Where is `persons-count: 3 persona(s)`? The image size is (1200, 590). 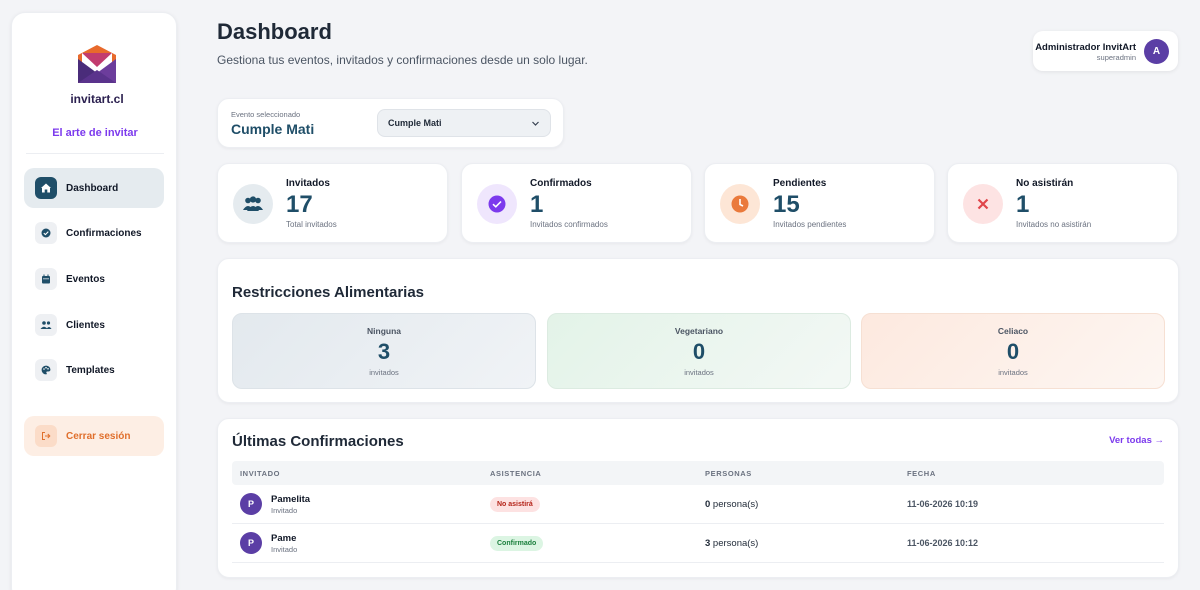 persons-count: 3 persona(s) is located at coordinates (731, 543).